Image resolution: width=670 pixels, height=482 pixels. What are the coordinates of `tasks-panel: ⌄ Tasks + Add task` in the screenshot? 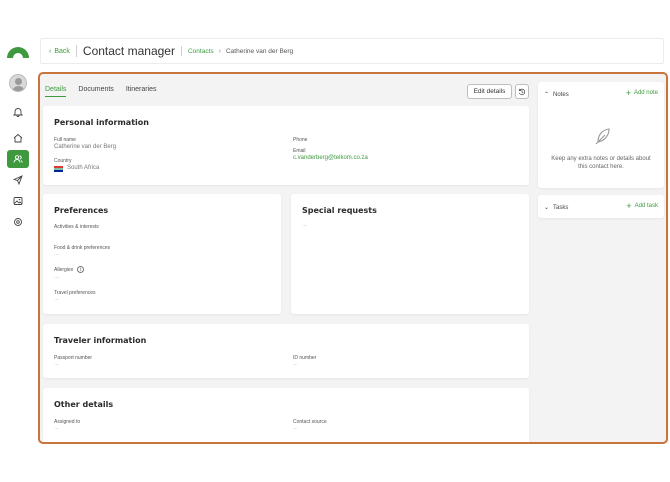 It's located at (601, 206).